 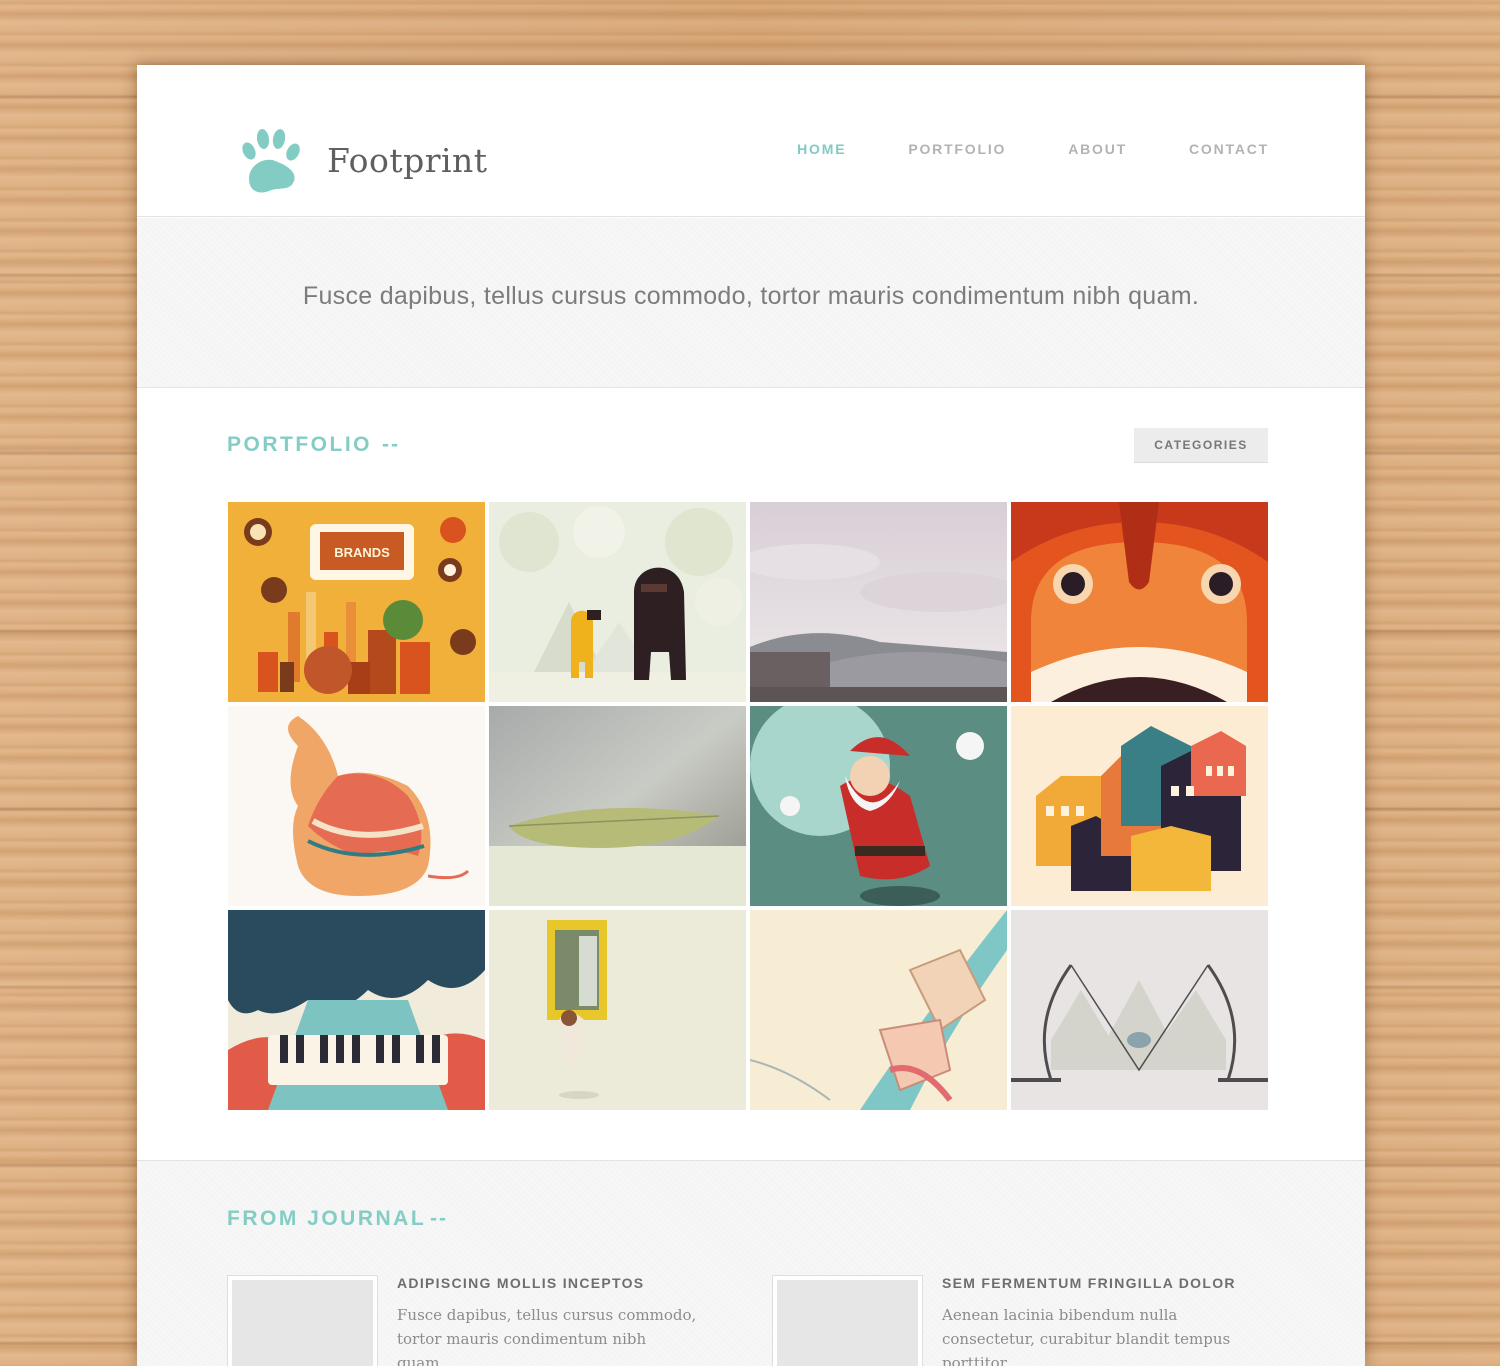 What do you see at coordinates (407, 160) in the screenshot?
I see `site-logo-text: Footprint` at bounding box center [407, 160].